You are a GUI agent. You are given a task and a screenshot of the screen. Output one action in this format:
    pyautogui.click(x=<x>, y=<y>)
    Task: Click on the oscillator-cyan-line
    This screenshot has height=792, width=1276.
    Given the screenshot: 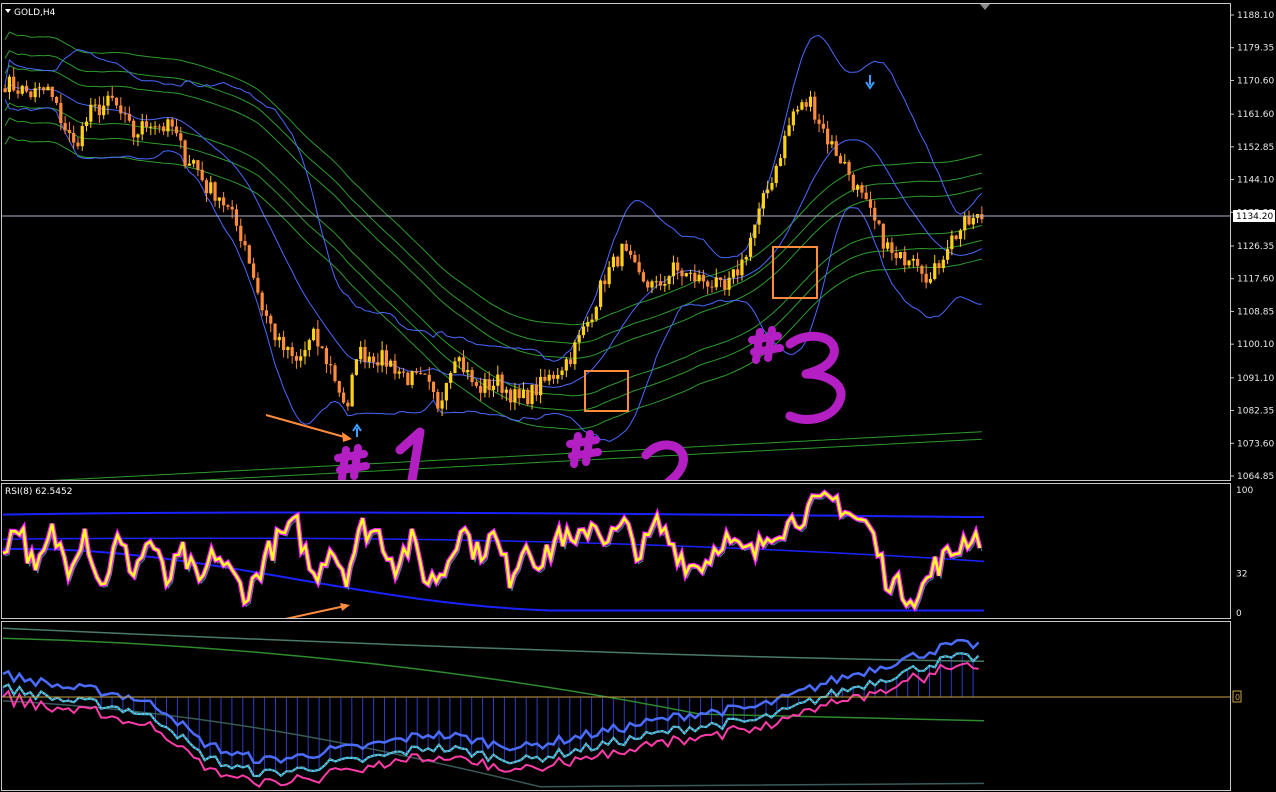 What is the action you would take?
    pyautogui.click(x=491, y=715)
    